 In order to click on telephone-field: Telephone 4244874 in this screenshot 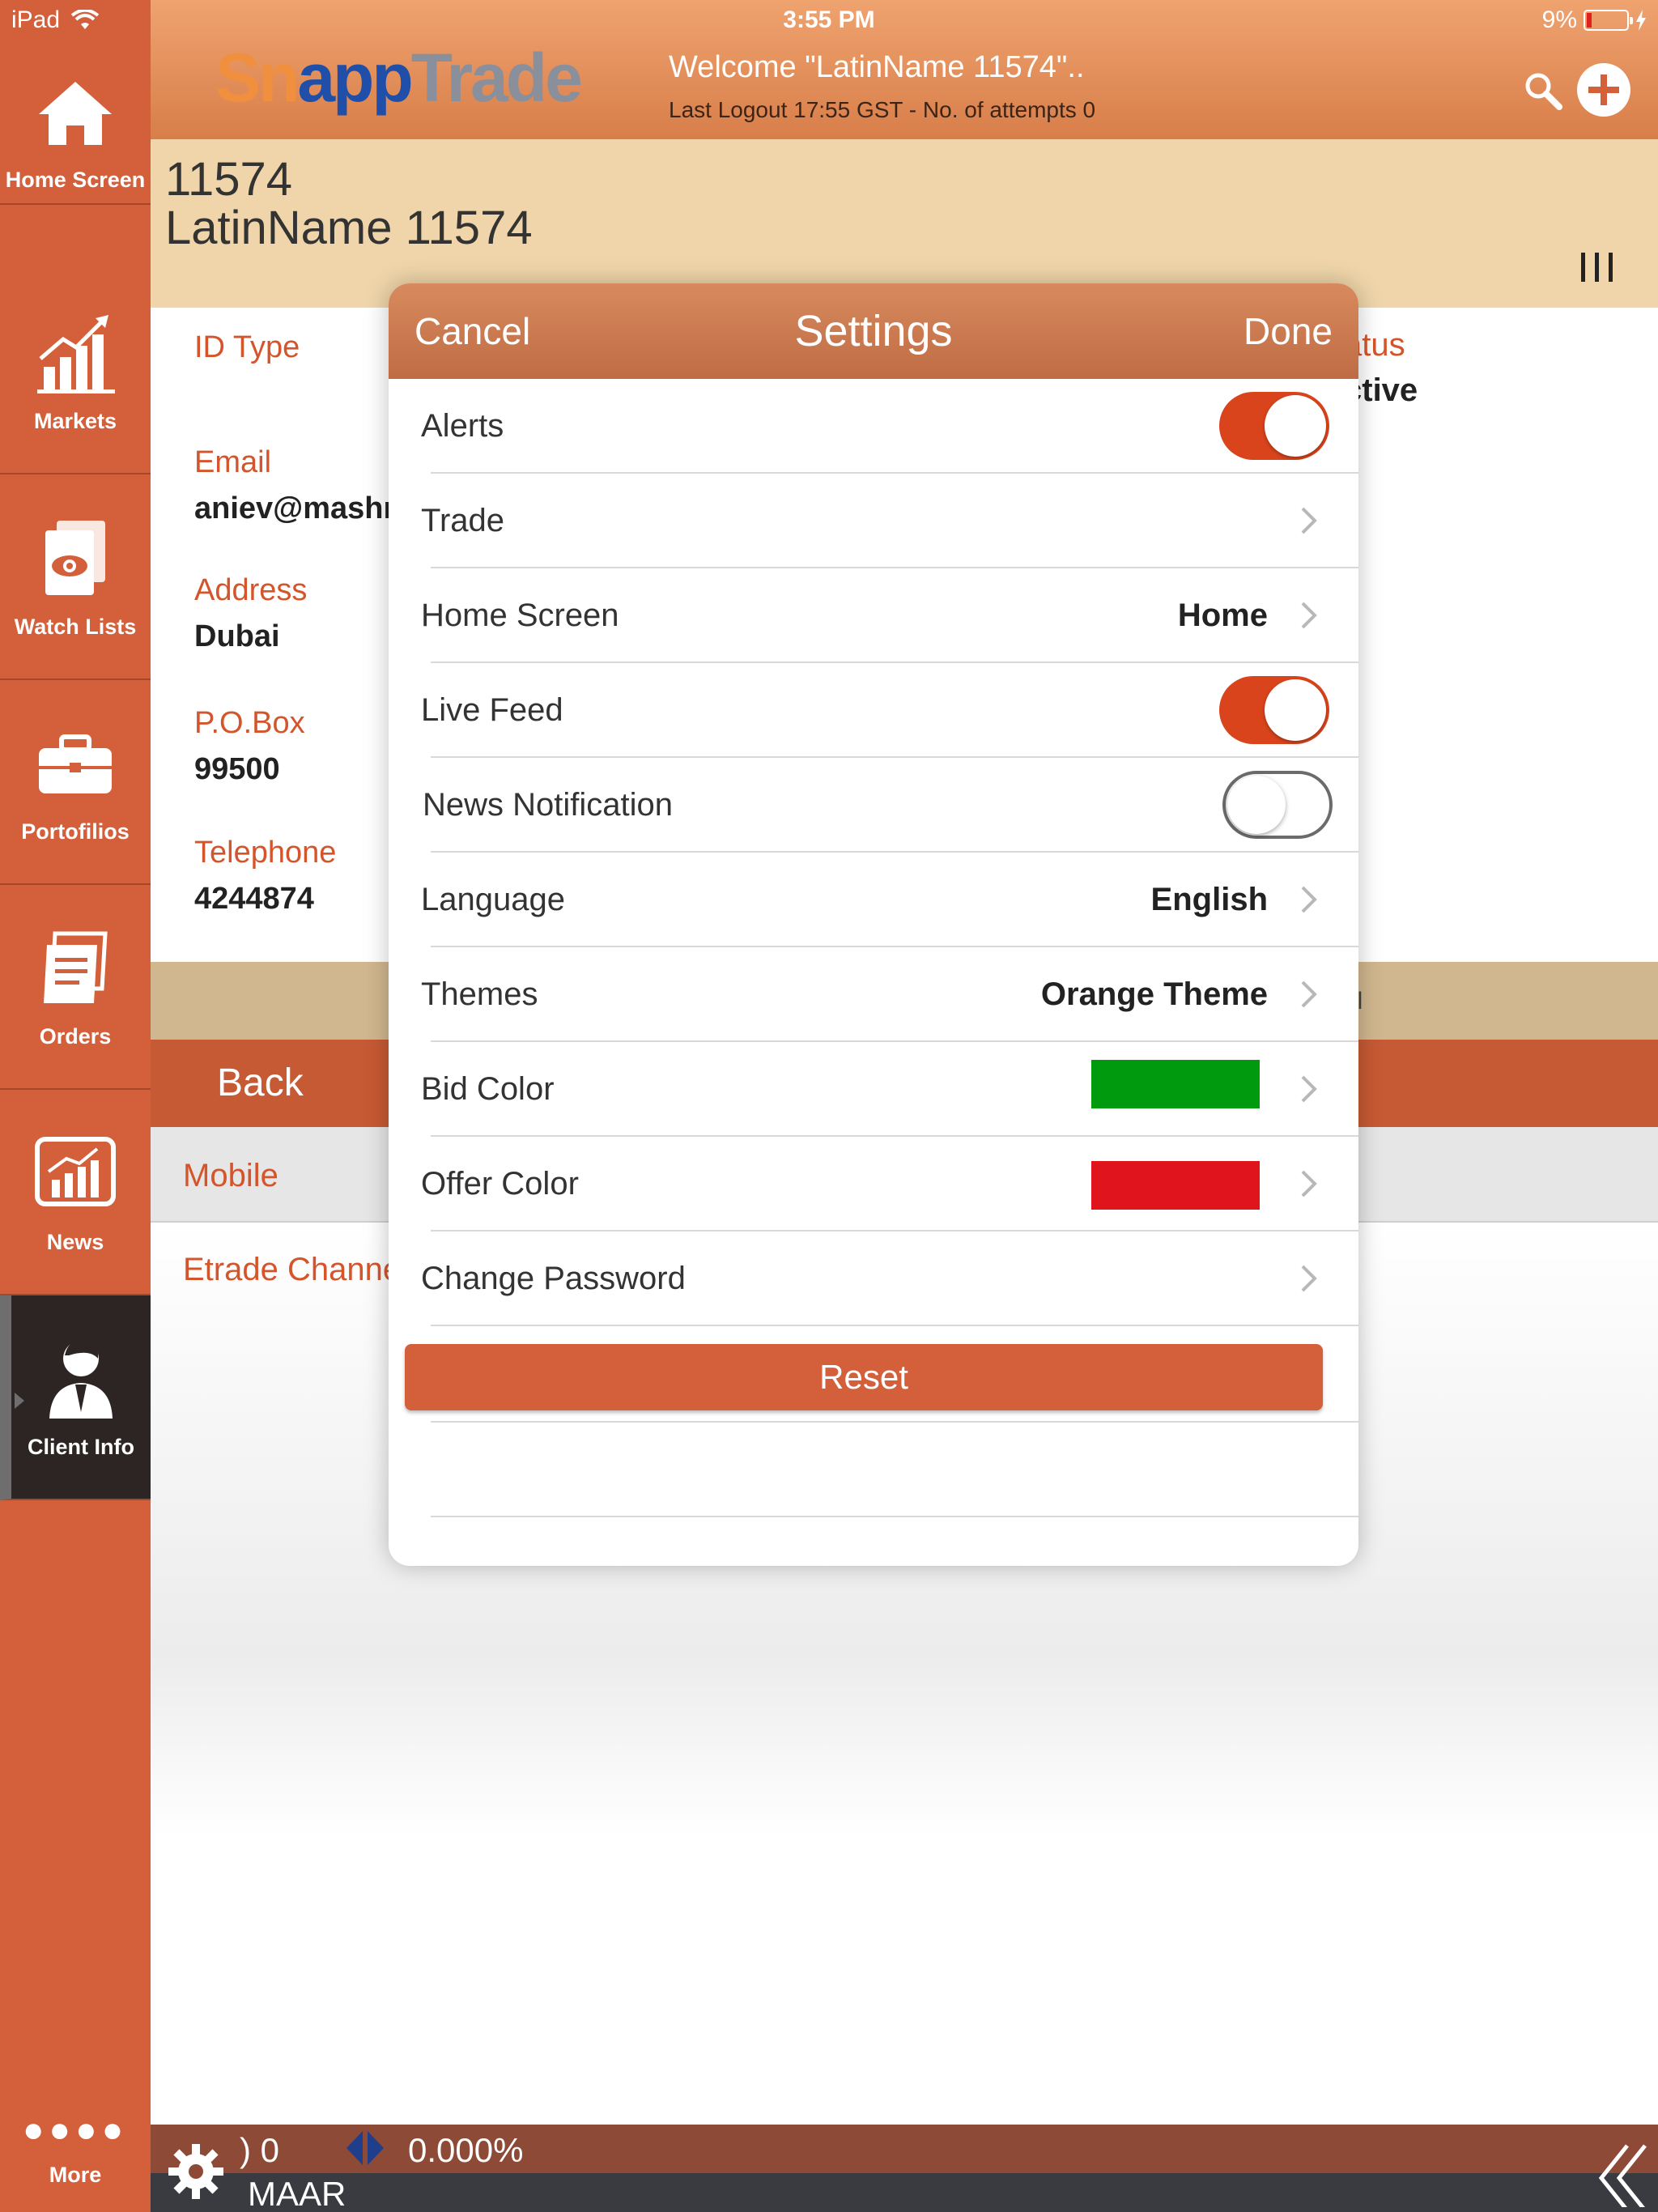, I will do `click(265, 876)`.